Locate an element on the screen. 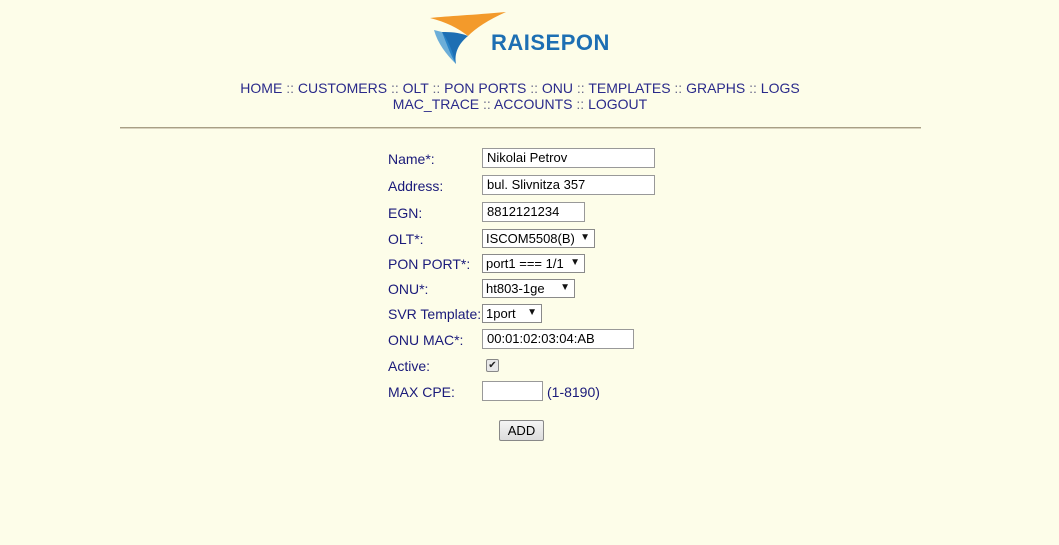 This screenshot has width=1059, height=545. egn-input: 8812121234 is located at coordinates (533, 212).